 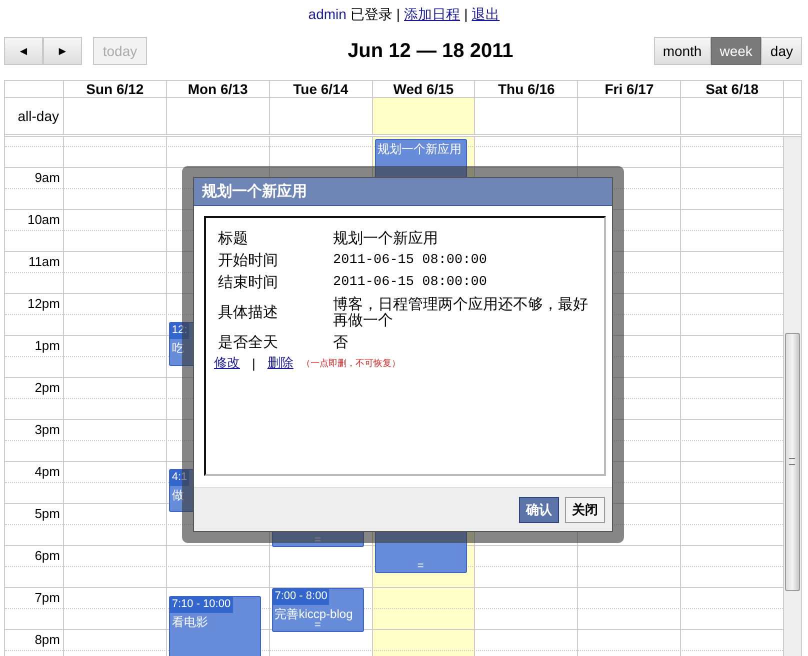 What do you see at coordinates (44, 261) in the screenshot?
I see `hour-label: 11am` at bounding box center [44, 261].